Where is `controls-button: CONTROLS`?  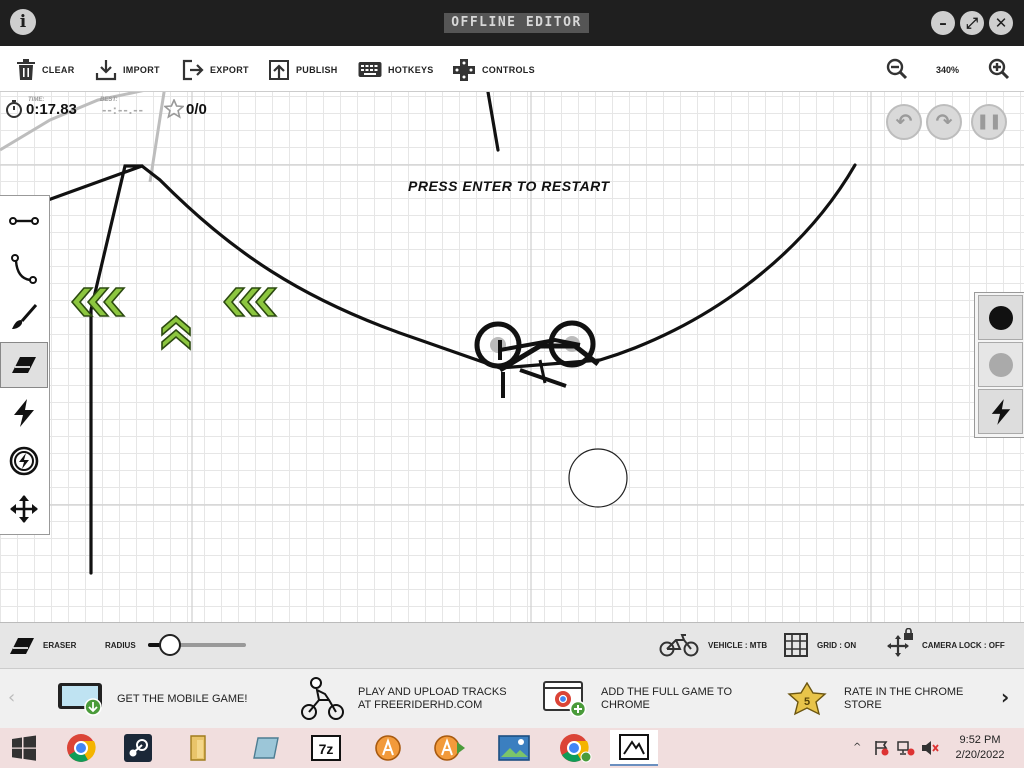
controls-button: CONTROLS is located at coordinates (493, 70).